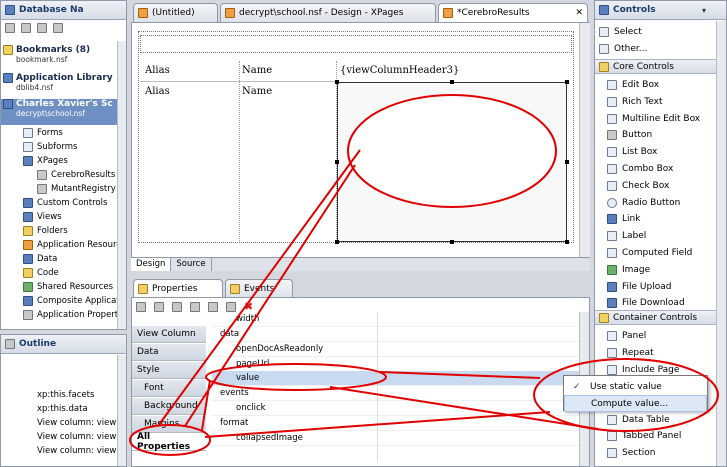  Describe the element at coordinates (626, 395) in the screenshot. I see `annotation-ellipse-menu` at that location.